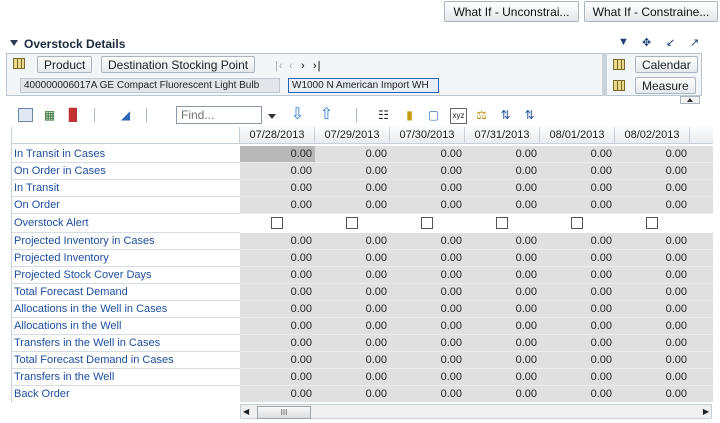 This screenshot has height=423, width=720. Describe the element at coordinates (505, 115) in the screenshot. I see `sort-ascending-icon: ⇅` at that location.